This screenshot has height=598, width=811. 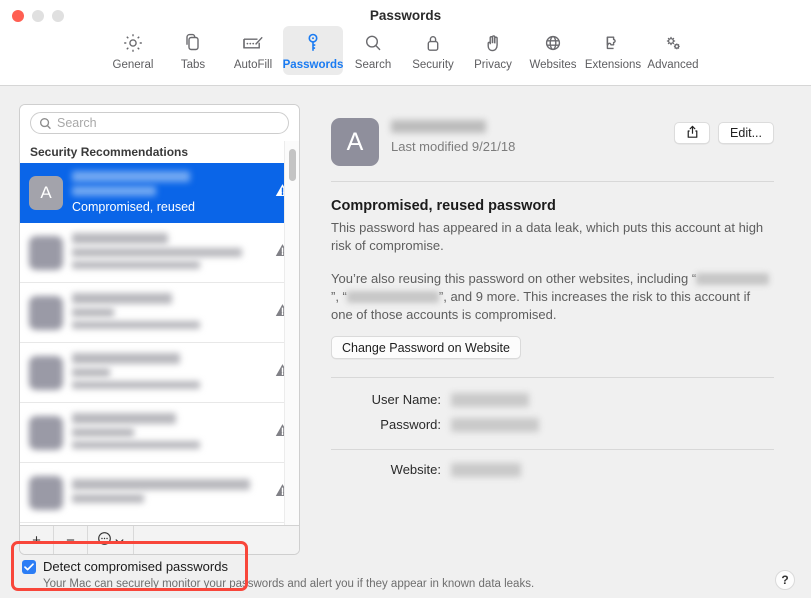 What do you see at coordinates (613, 43) in the screenshot?
I see `puzzle-icon` at bounding box center [613, 43].